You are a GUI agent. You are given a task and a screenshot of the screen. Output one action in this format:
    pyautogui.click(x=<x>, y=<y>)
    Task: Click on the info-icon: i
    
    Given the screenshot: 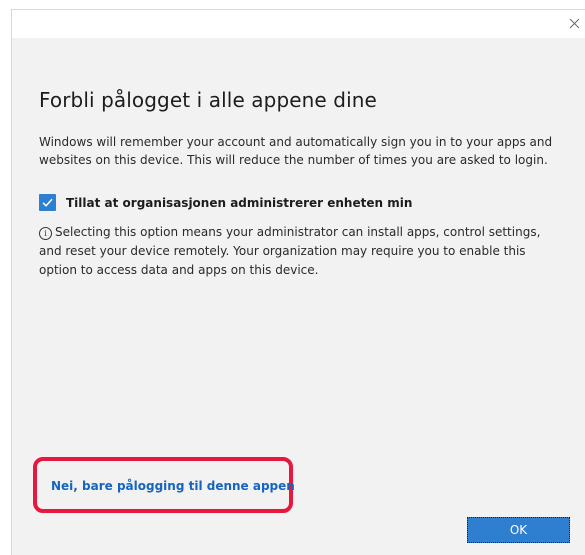 What is the action you would take?
    pyautogui.click(x=45, y=233)
    